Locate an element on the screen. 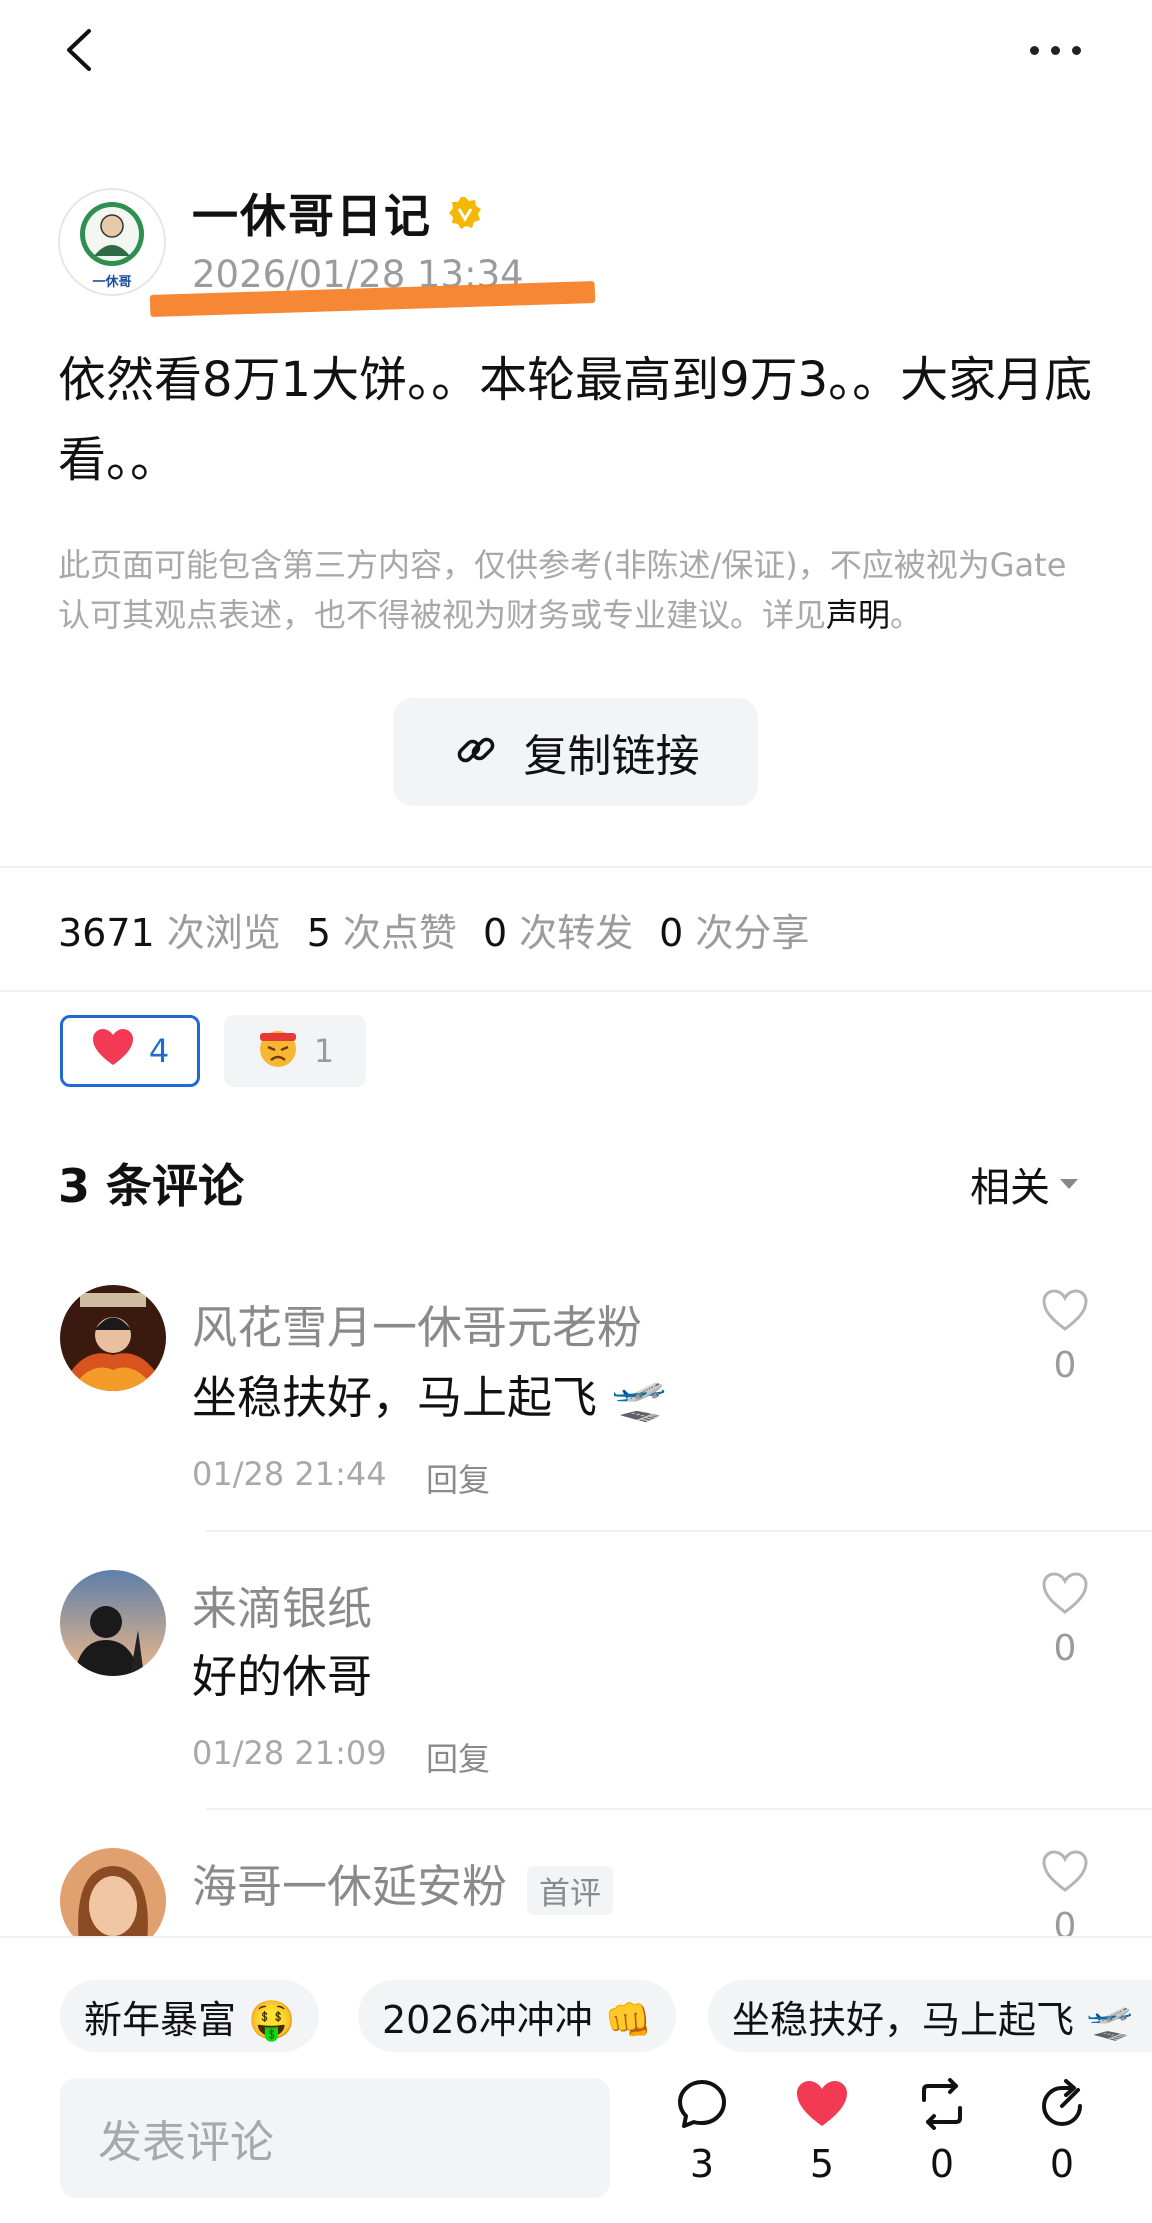 Image resolution: width=1152 pixels, height=2223 pixels. heart-icon is located at coordinates (113, 1051).